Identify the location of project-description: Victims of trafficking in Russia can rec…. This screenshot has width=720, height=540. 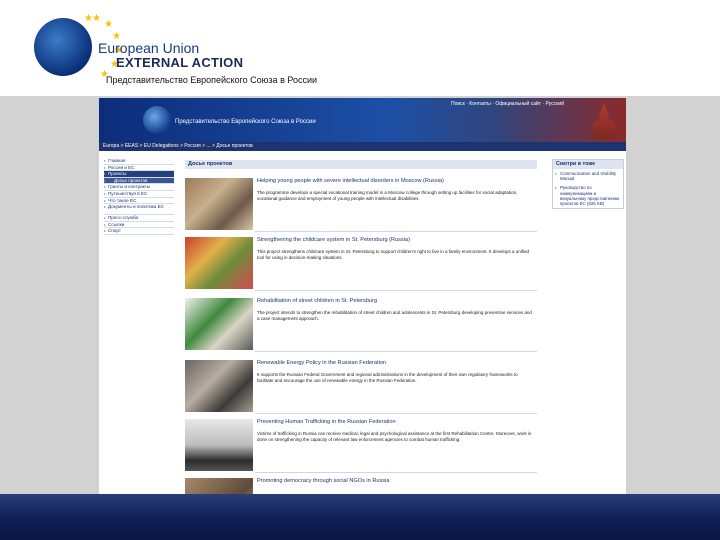
(394, 436).